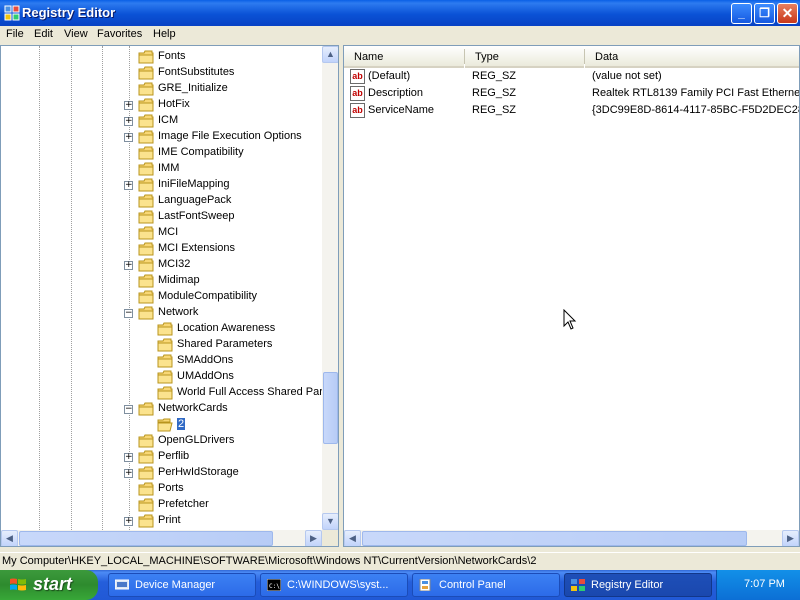 The height and width of the screenshot is (600, 800). Describe the element at coordinates (741, 13) in the screenshot. I see `minimize-button: _` at that location.